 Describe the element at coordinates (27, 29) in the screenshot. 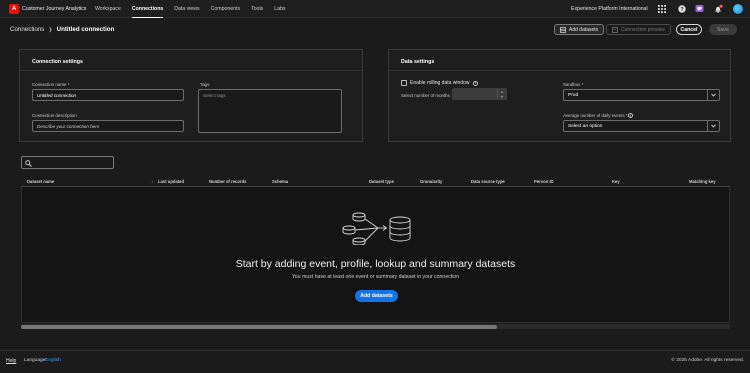

I see `breadcrumb-connections: Connections` at that location.